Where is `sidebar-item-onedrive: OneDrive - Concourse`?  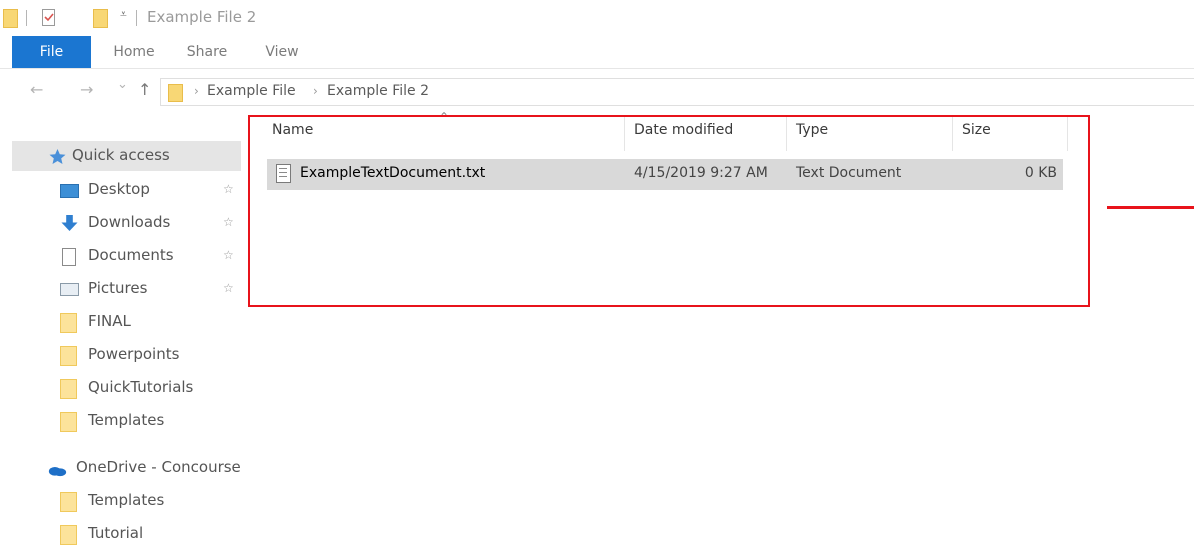 sidebar-item-onedrive: OneDrive - Concourse is located at coordinates (139, 468).